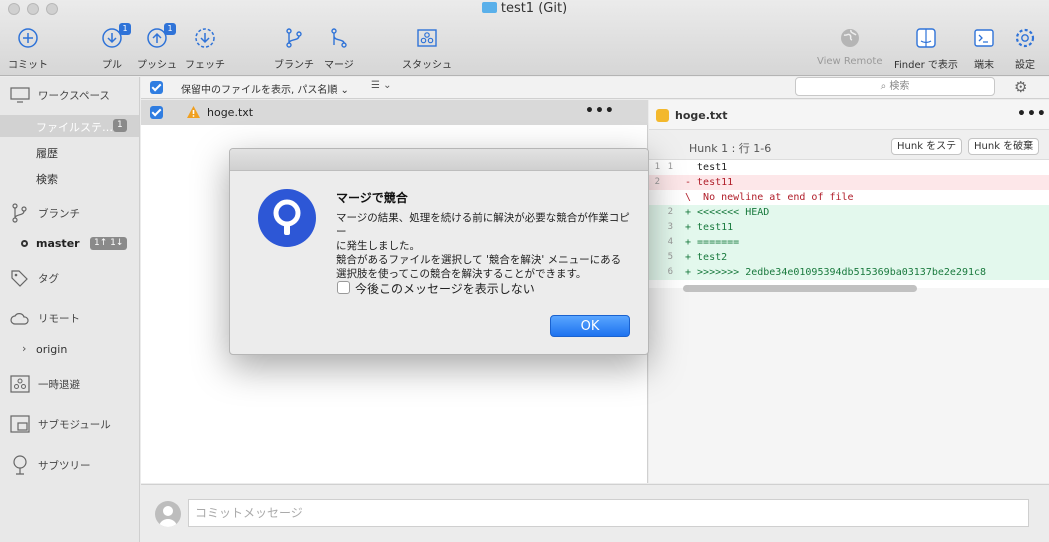  What do you see at coordinates (895, 86) in the screenshot?
I see `search-input: ⌕ 検索` at bounding box center [895, 86].